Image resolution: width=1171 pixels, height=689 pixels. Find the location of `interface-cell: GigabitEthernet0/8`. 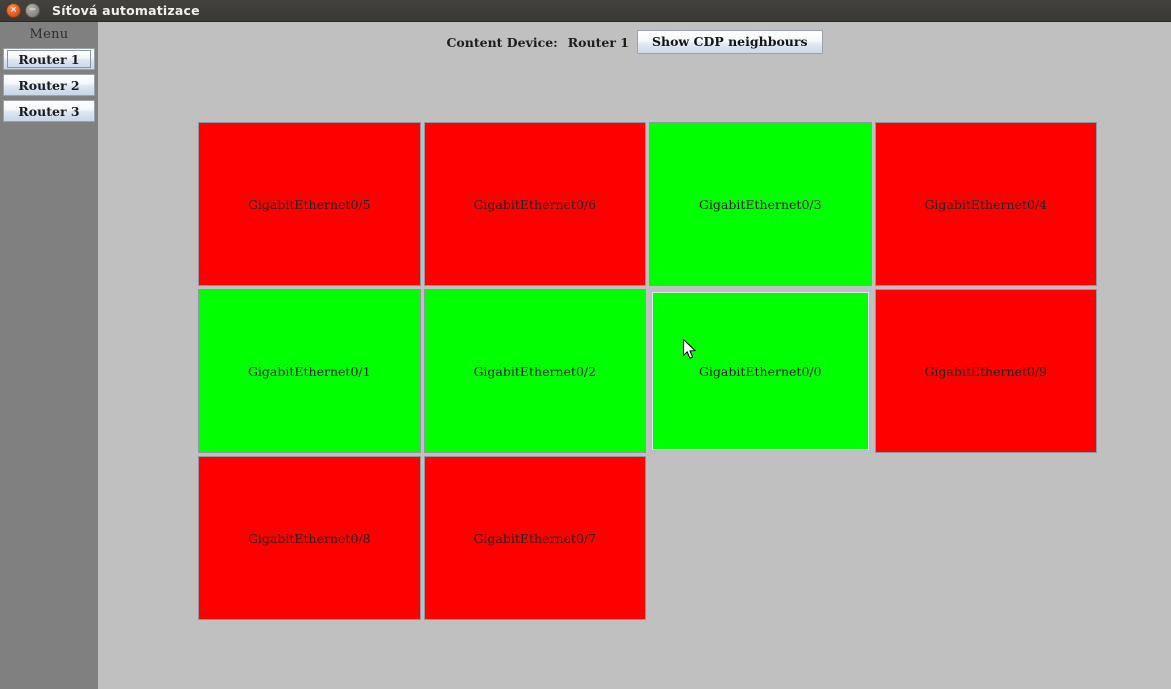

interface-cell: GigabitEthernet0/8 is located at coordinates (309, 538).